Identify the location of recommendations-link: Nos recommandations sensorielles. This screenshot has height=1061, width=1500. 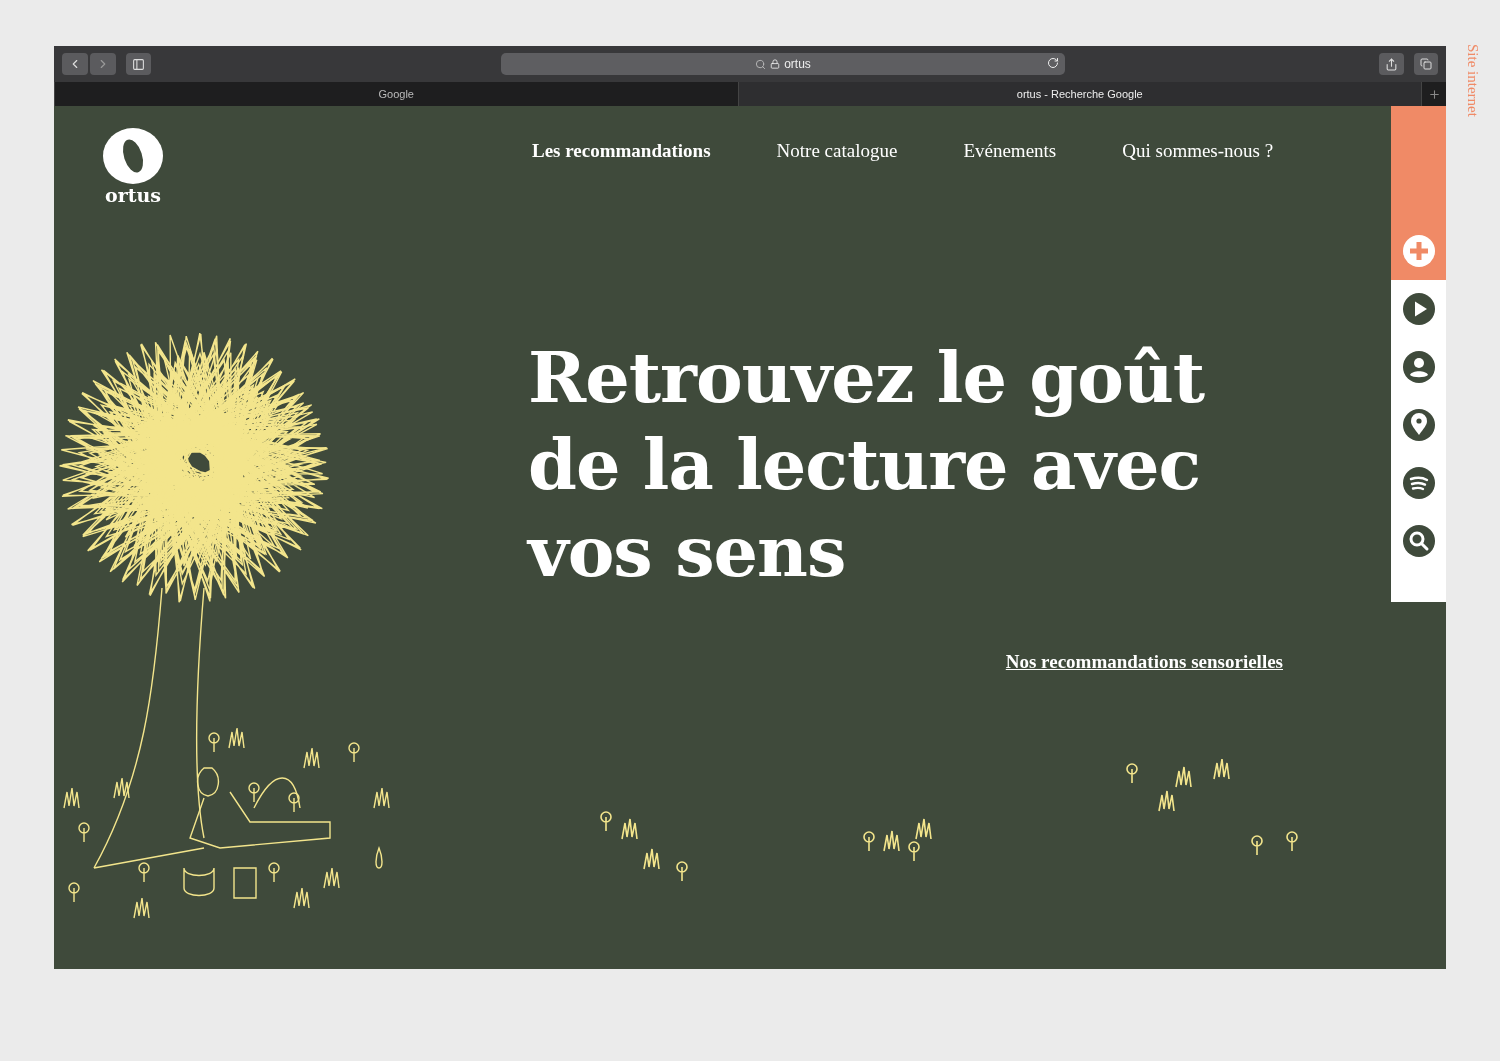
(1144, 662).